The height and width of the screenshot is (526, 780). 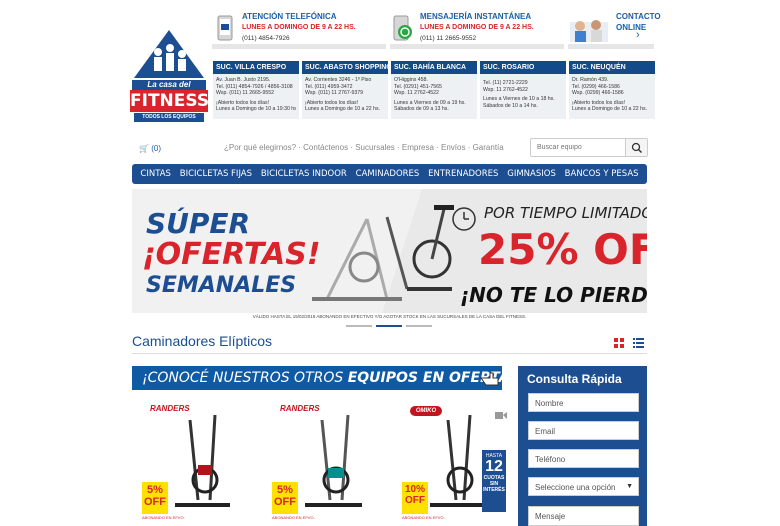 What do you see at coordinates (490, 378) in the screenshot?
I see `pointer-hand-icon` at bounding box center [490, 378].